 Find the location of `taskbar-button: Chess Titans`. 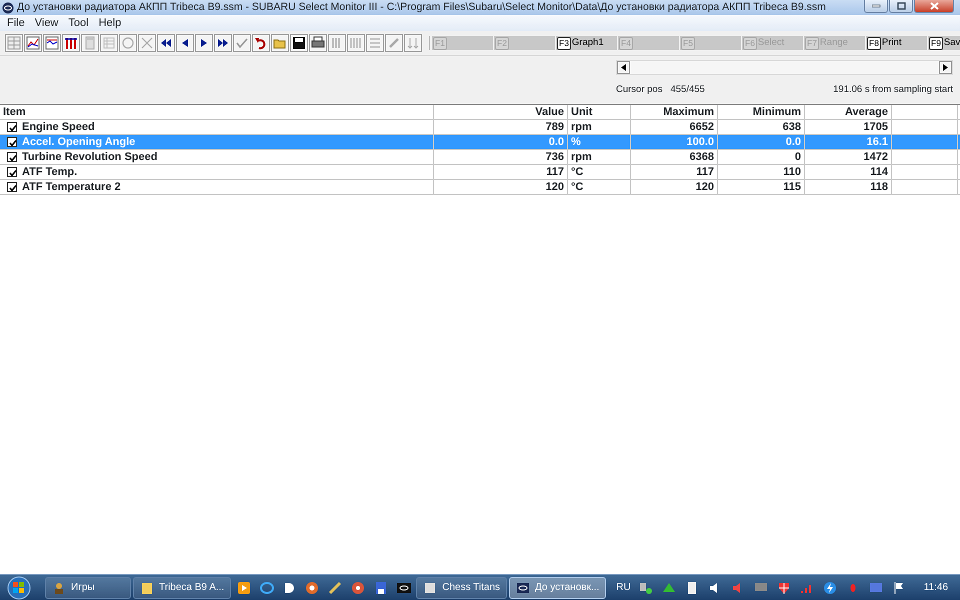

taskbar-button: Chess Titans is located at coordinates (462, 587).